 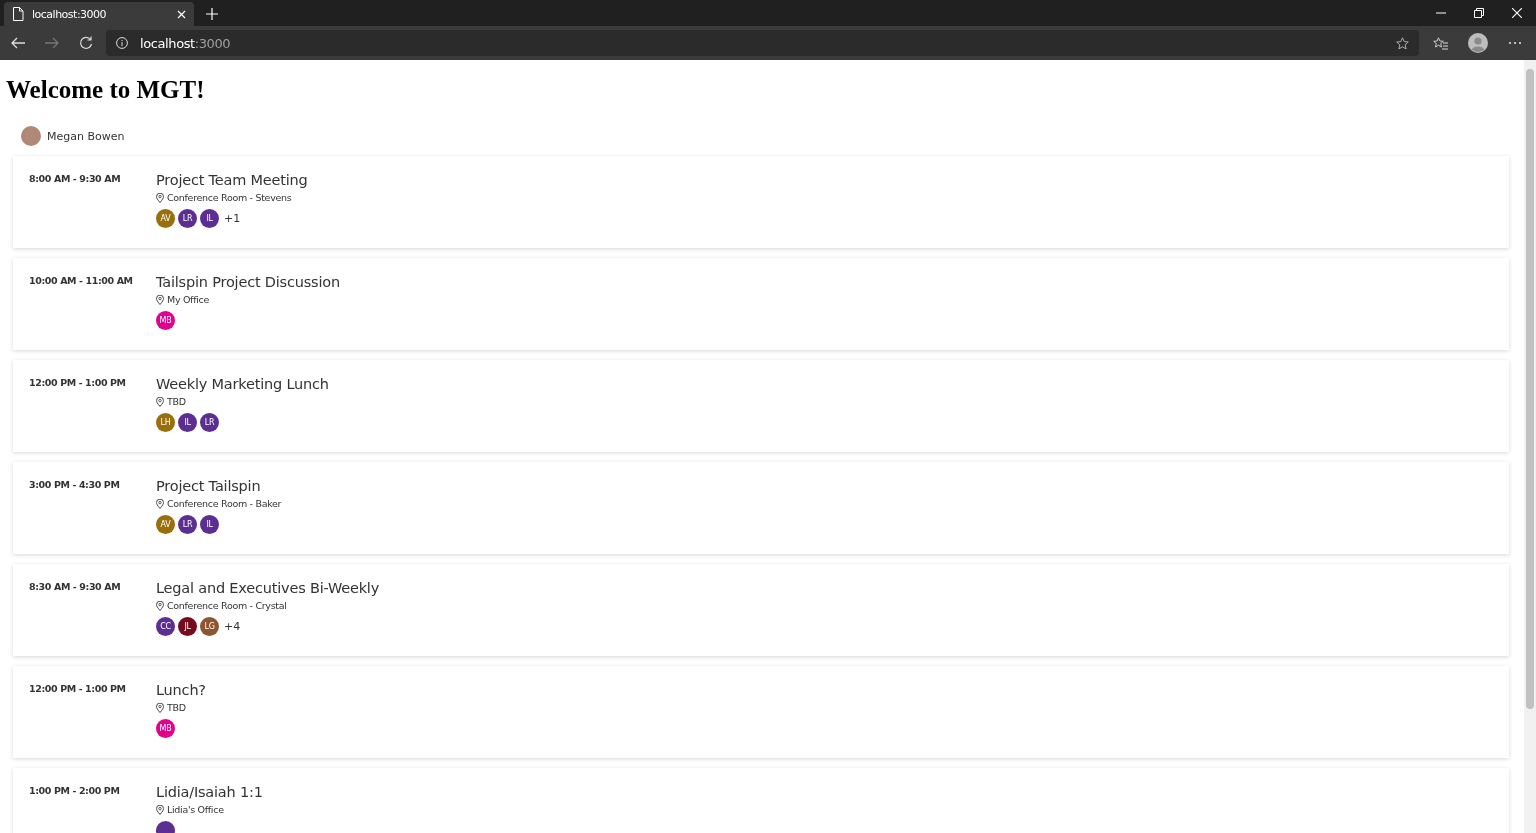 What do you see at coordinates (242, 384) in the screenshot?
I see `event-subject: Weekly Marketing Lunch` at bounding box center [242, 384].